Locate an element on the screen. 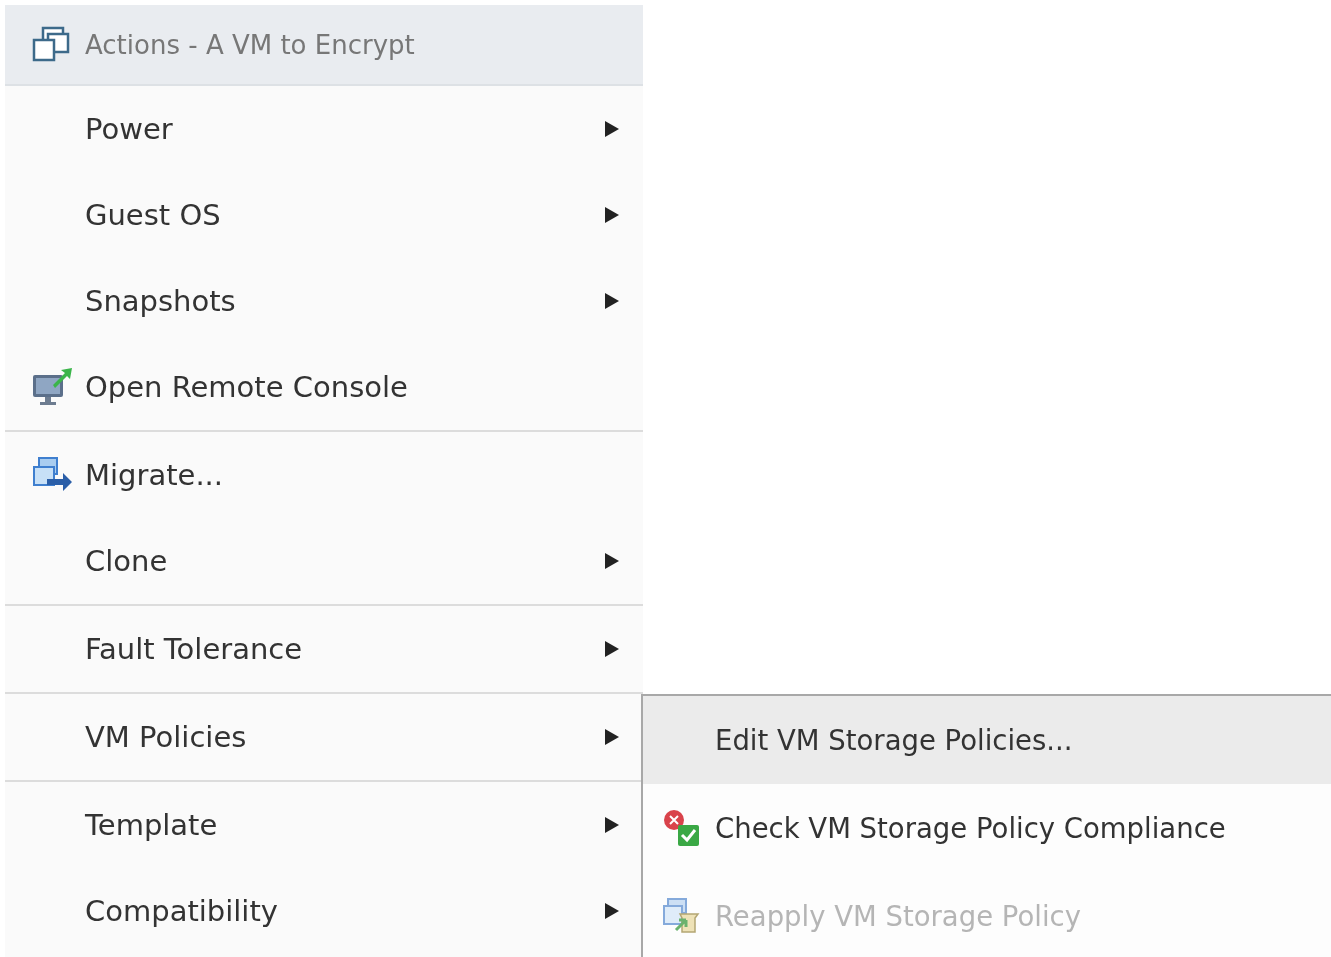  menu-item: Guest OS is located at coordinates (324, 215).